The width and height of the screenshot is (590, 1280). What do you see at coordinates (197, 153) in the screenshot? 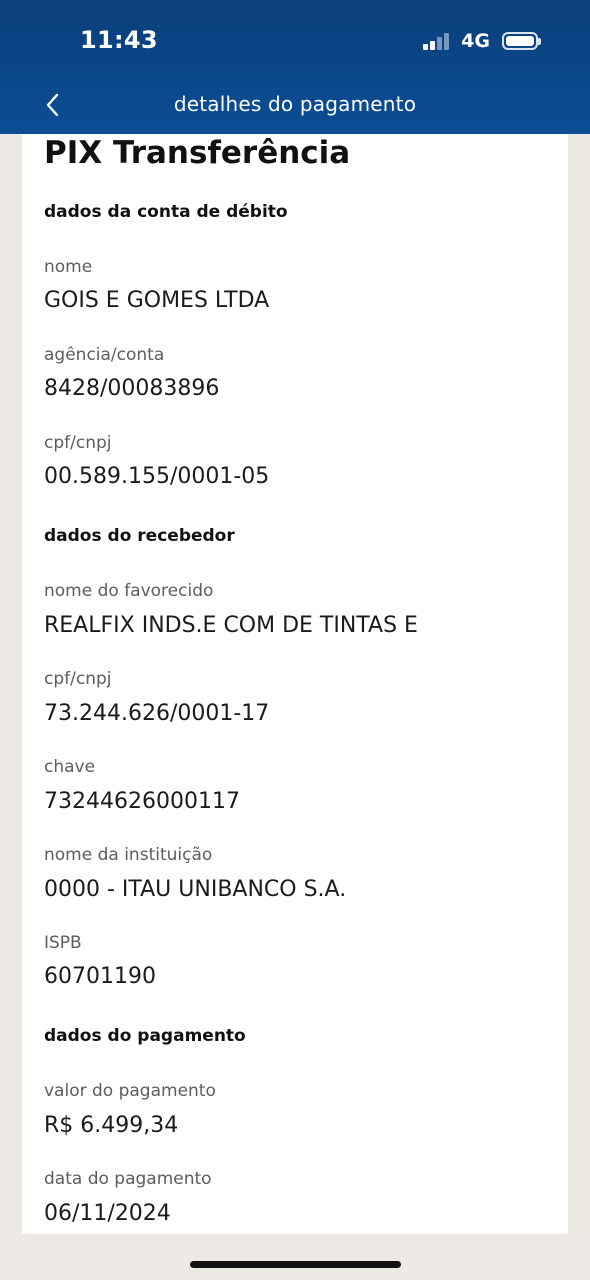
I see `page-title: PIX Transferência` at bounding box center [197, 153].